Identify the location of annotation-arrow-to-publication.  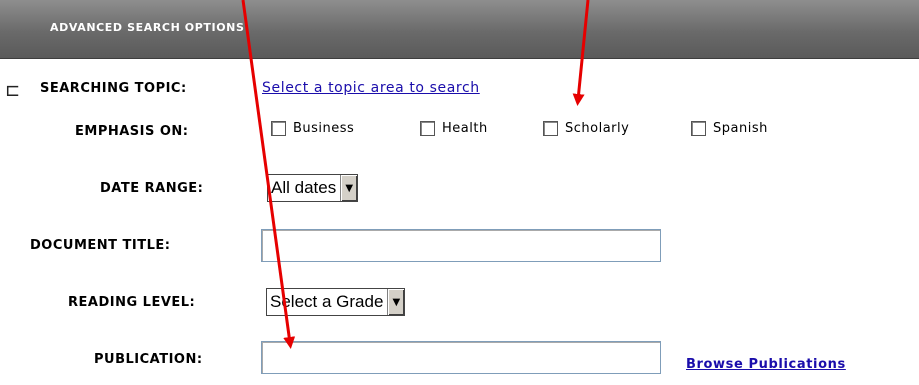
(268, 174).